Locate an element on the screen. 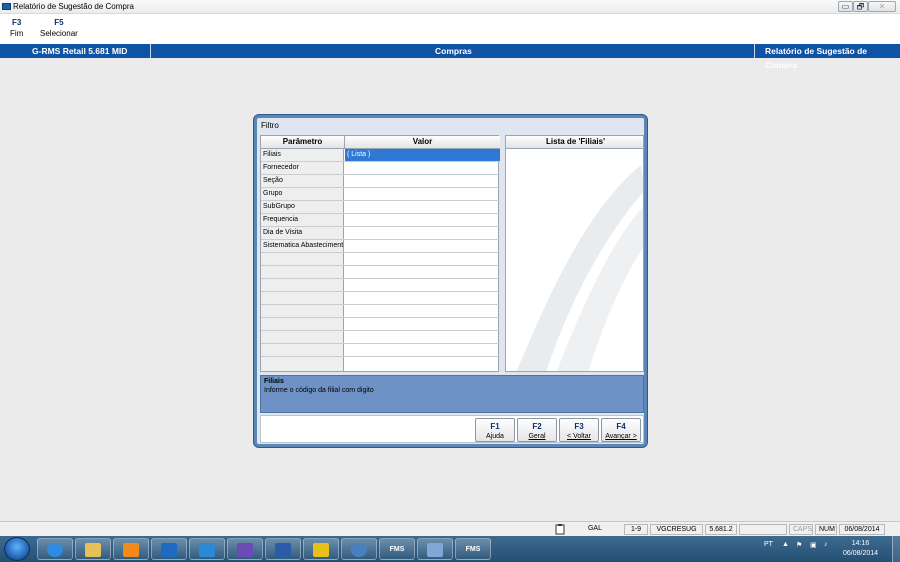 This screenshot has width=900, height=562. filiais-list-panel: Lista de 'Filiais' is located at coordinates (574, 253).